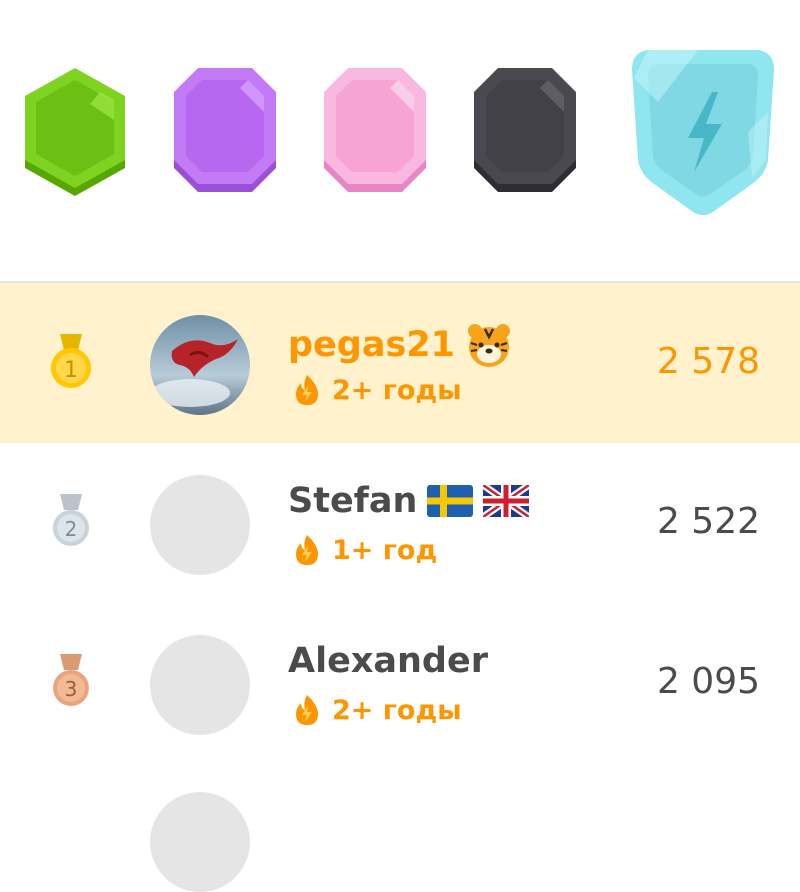 This screenshot has height=892, width=800. I want to click on username: pegas21, so click(400, 345).